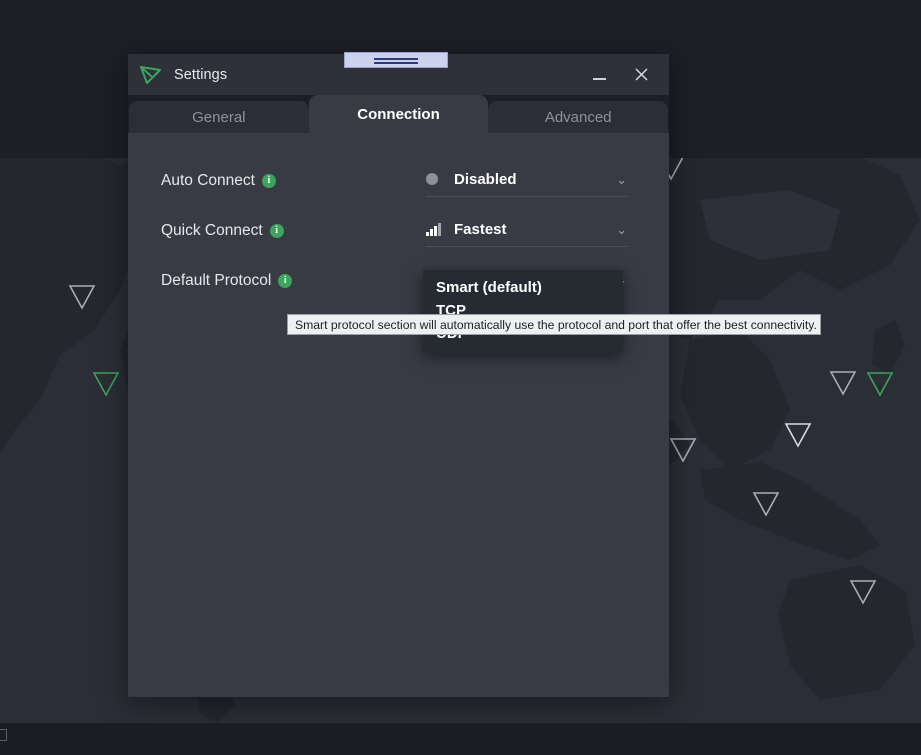  Describe the element at coordinates (523, 311) in the screenshot. I see `protocol-dropdown-menu: Smart (default) TCP UDP` at that location.